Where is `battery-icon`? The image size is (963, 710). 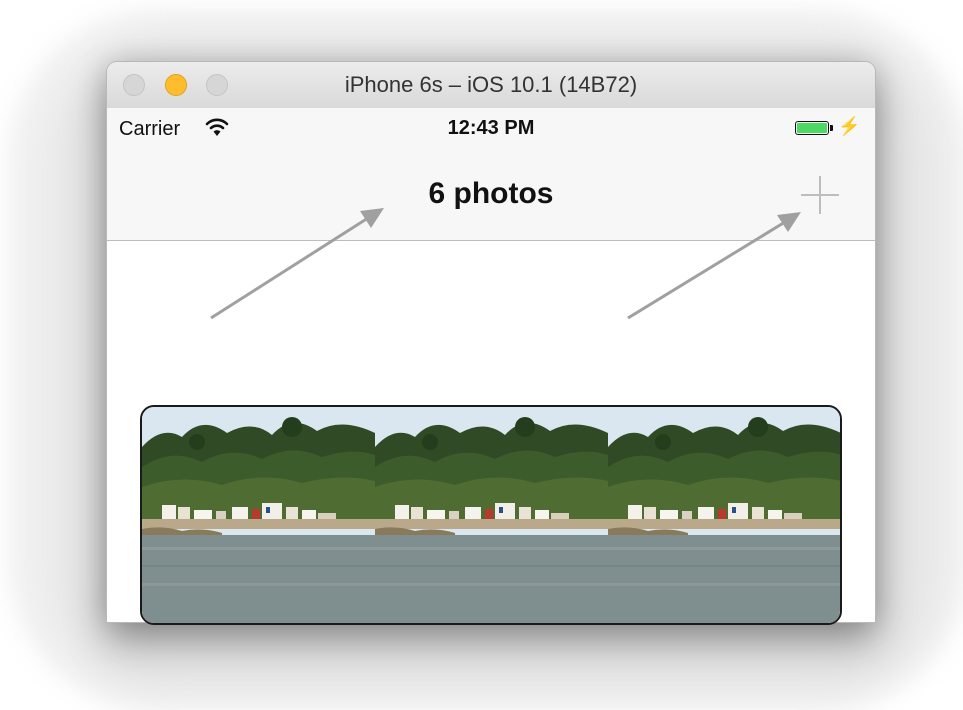 battery-icon is located at coordinates (812, 128).